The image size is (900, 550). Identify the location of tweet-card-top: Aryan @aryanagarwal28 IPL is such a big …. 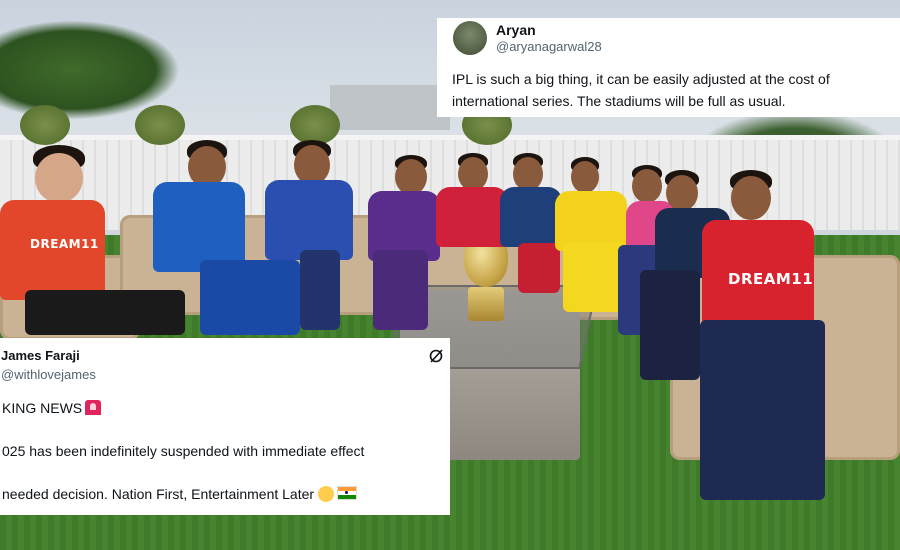
(668, 67).